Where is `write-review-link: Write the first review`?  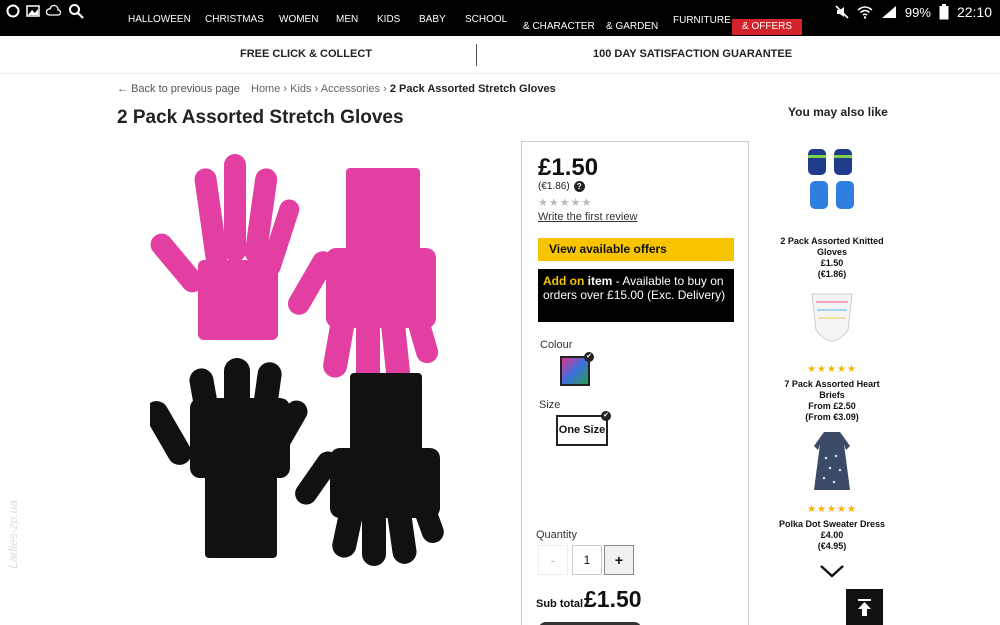 write-review-link: Write the first review is located at coordinates (587, 217).